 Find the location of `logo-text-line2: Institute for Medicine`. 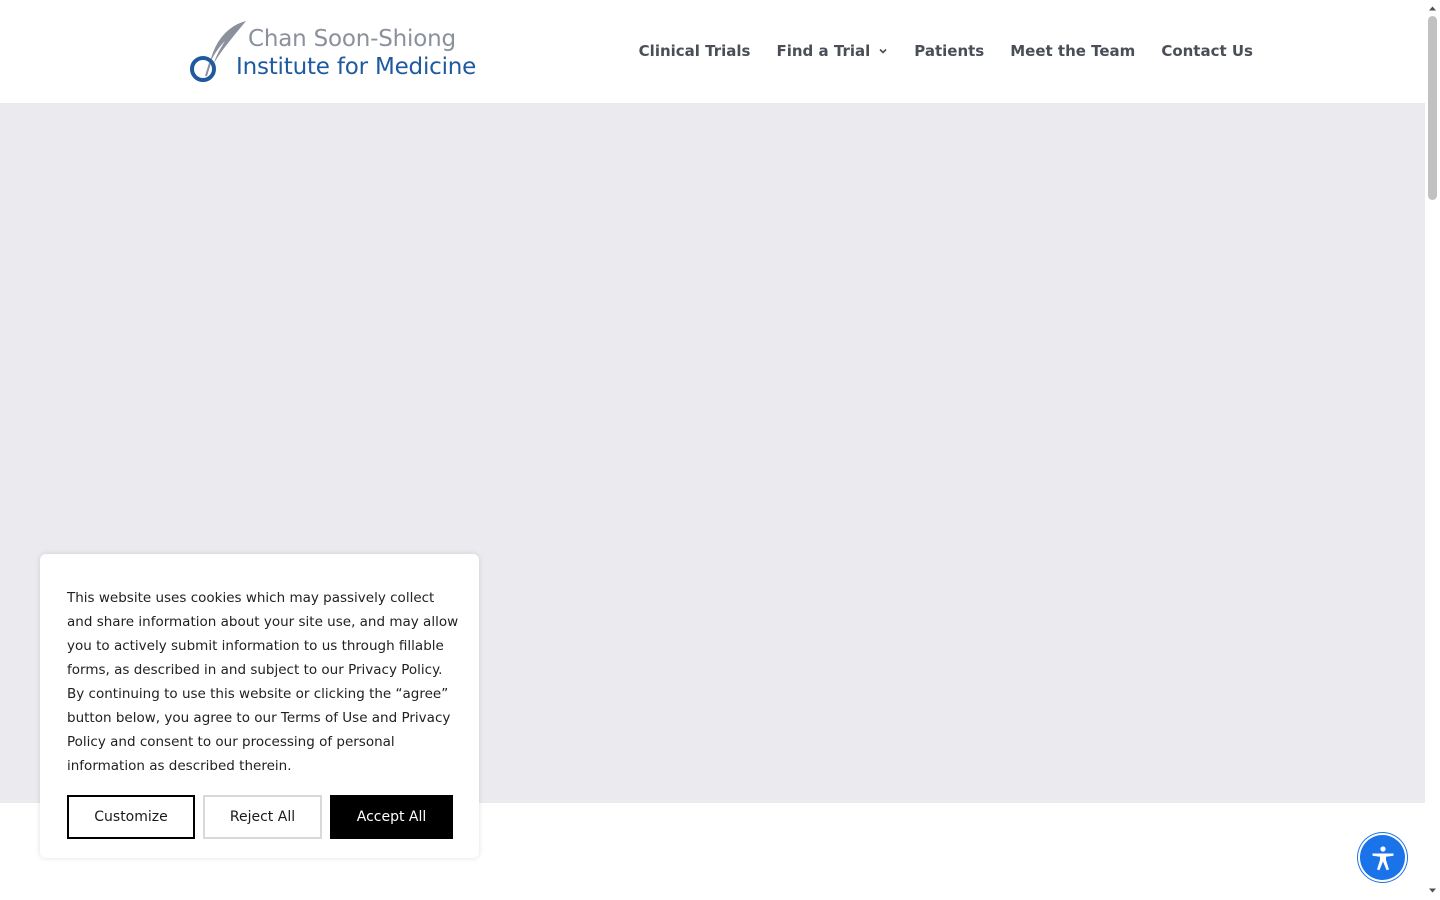

logo-text-line2: Institute for Medicine is located at coordinates (356, 67).